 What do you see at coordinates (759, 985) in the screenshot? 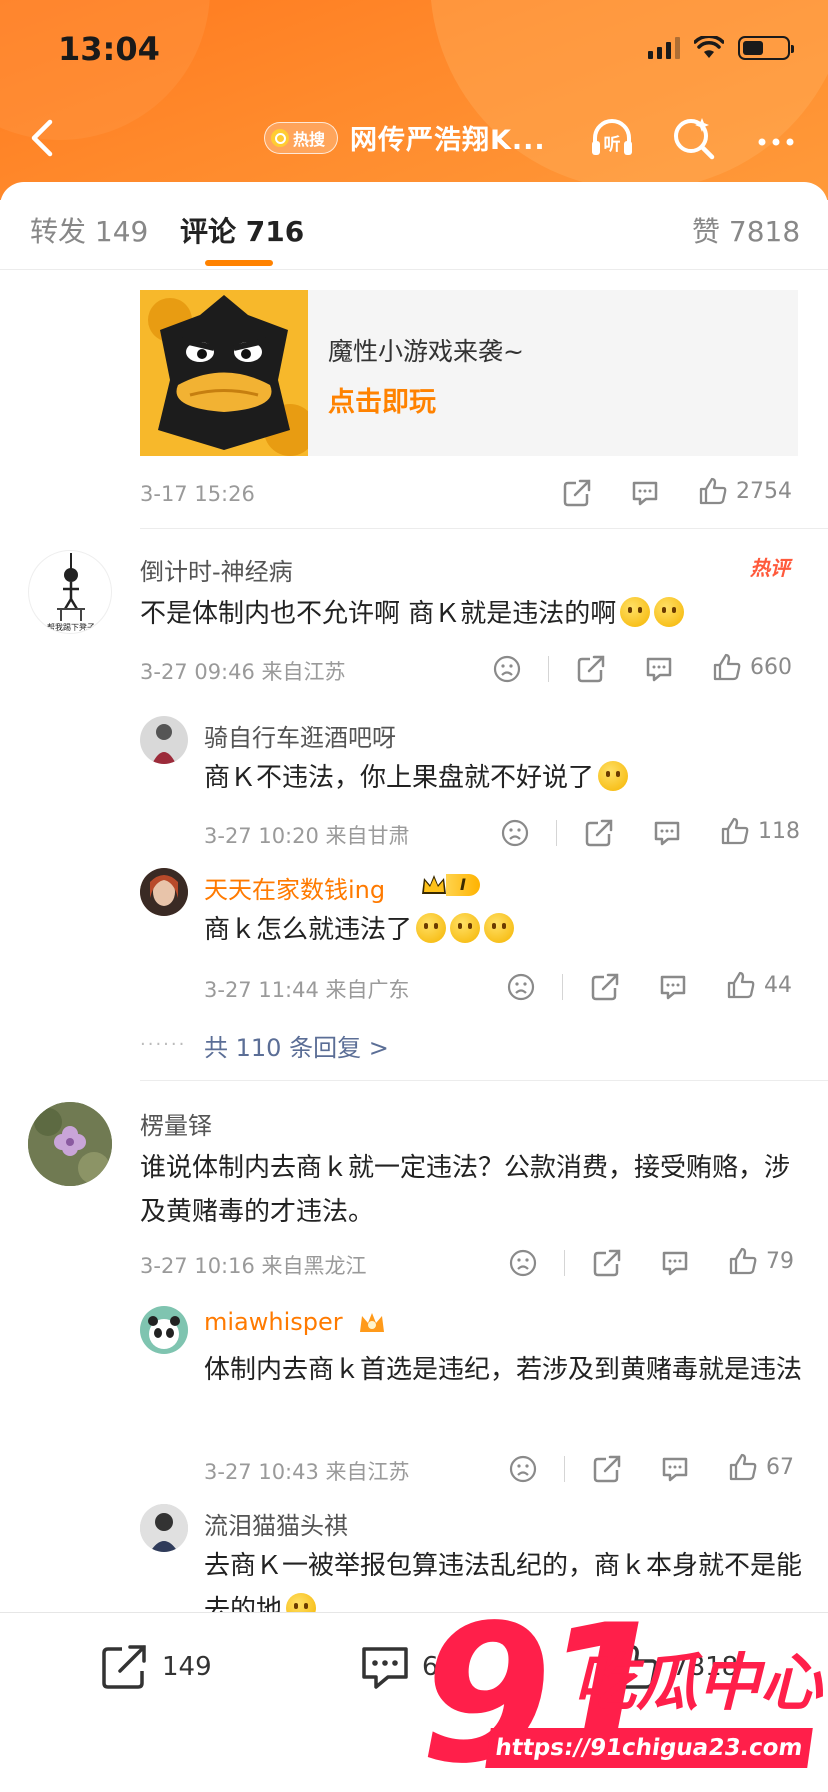
I see `like-button: 44` at bounding box center [759, 985].